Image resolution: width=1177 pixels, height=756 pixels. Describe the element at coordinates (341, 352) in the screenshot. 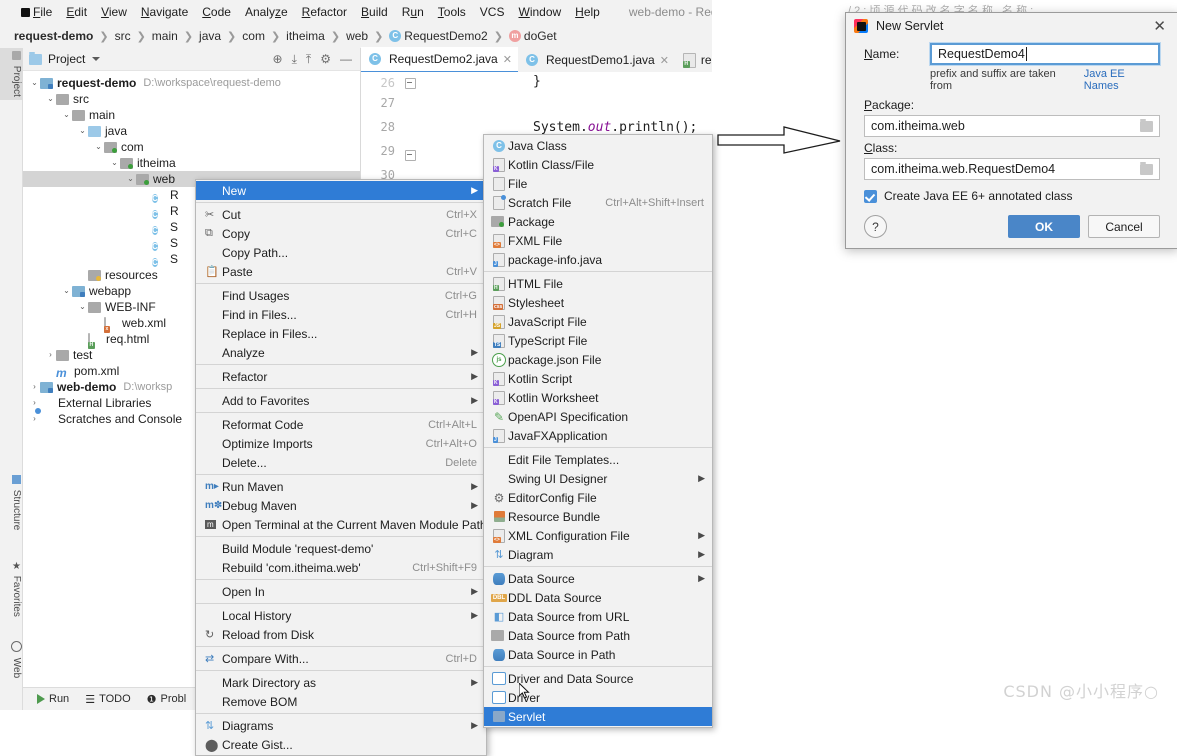

I see `context-menu-item-analyze: Analyze ▶` at that location.